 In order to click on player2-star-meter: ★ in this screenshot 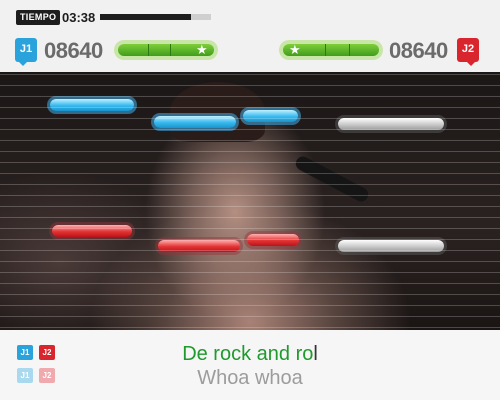, I will do `click(331, 50)`.